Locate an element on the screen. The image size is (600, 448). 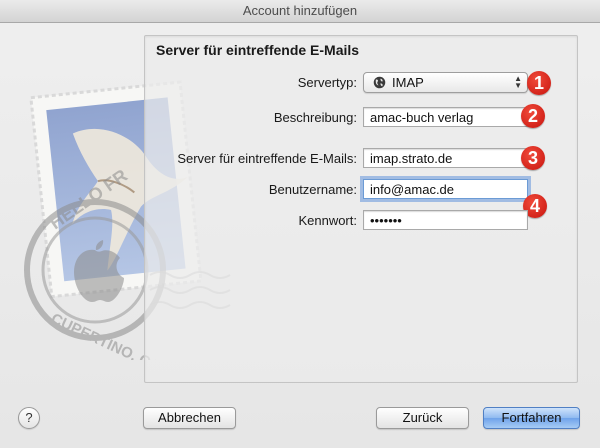
step-badge-3: 3 is located at coordinates (533, 158).